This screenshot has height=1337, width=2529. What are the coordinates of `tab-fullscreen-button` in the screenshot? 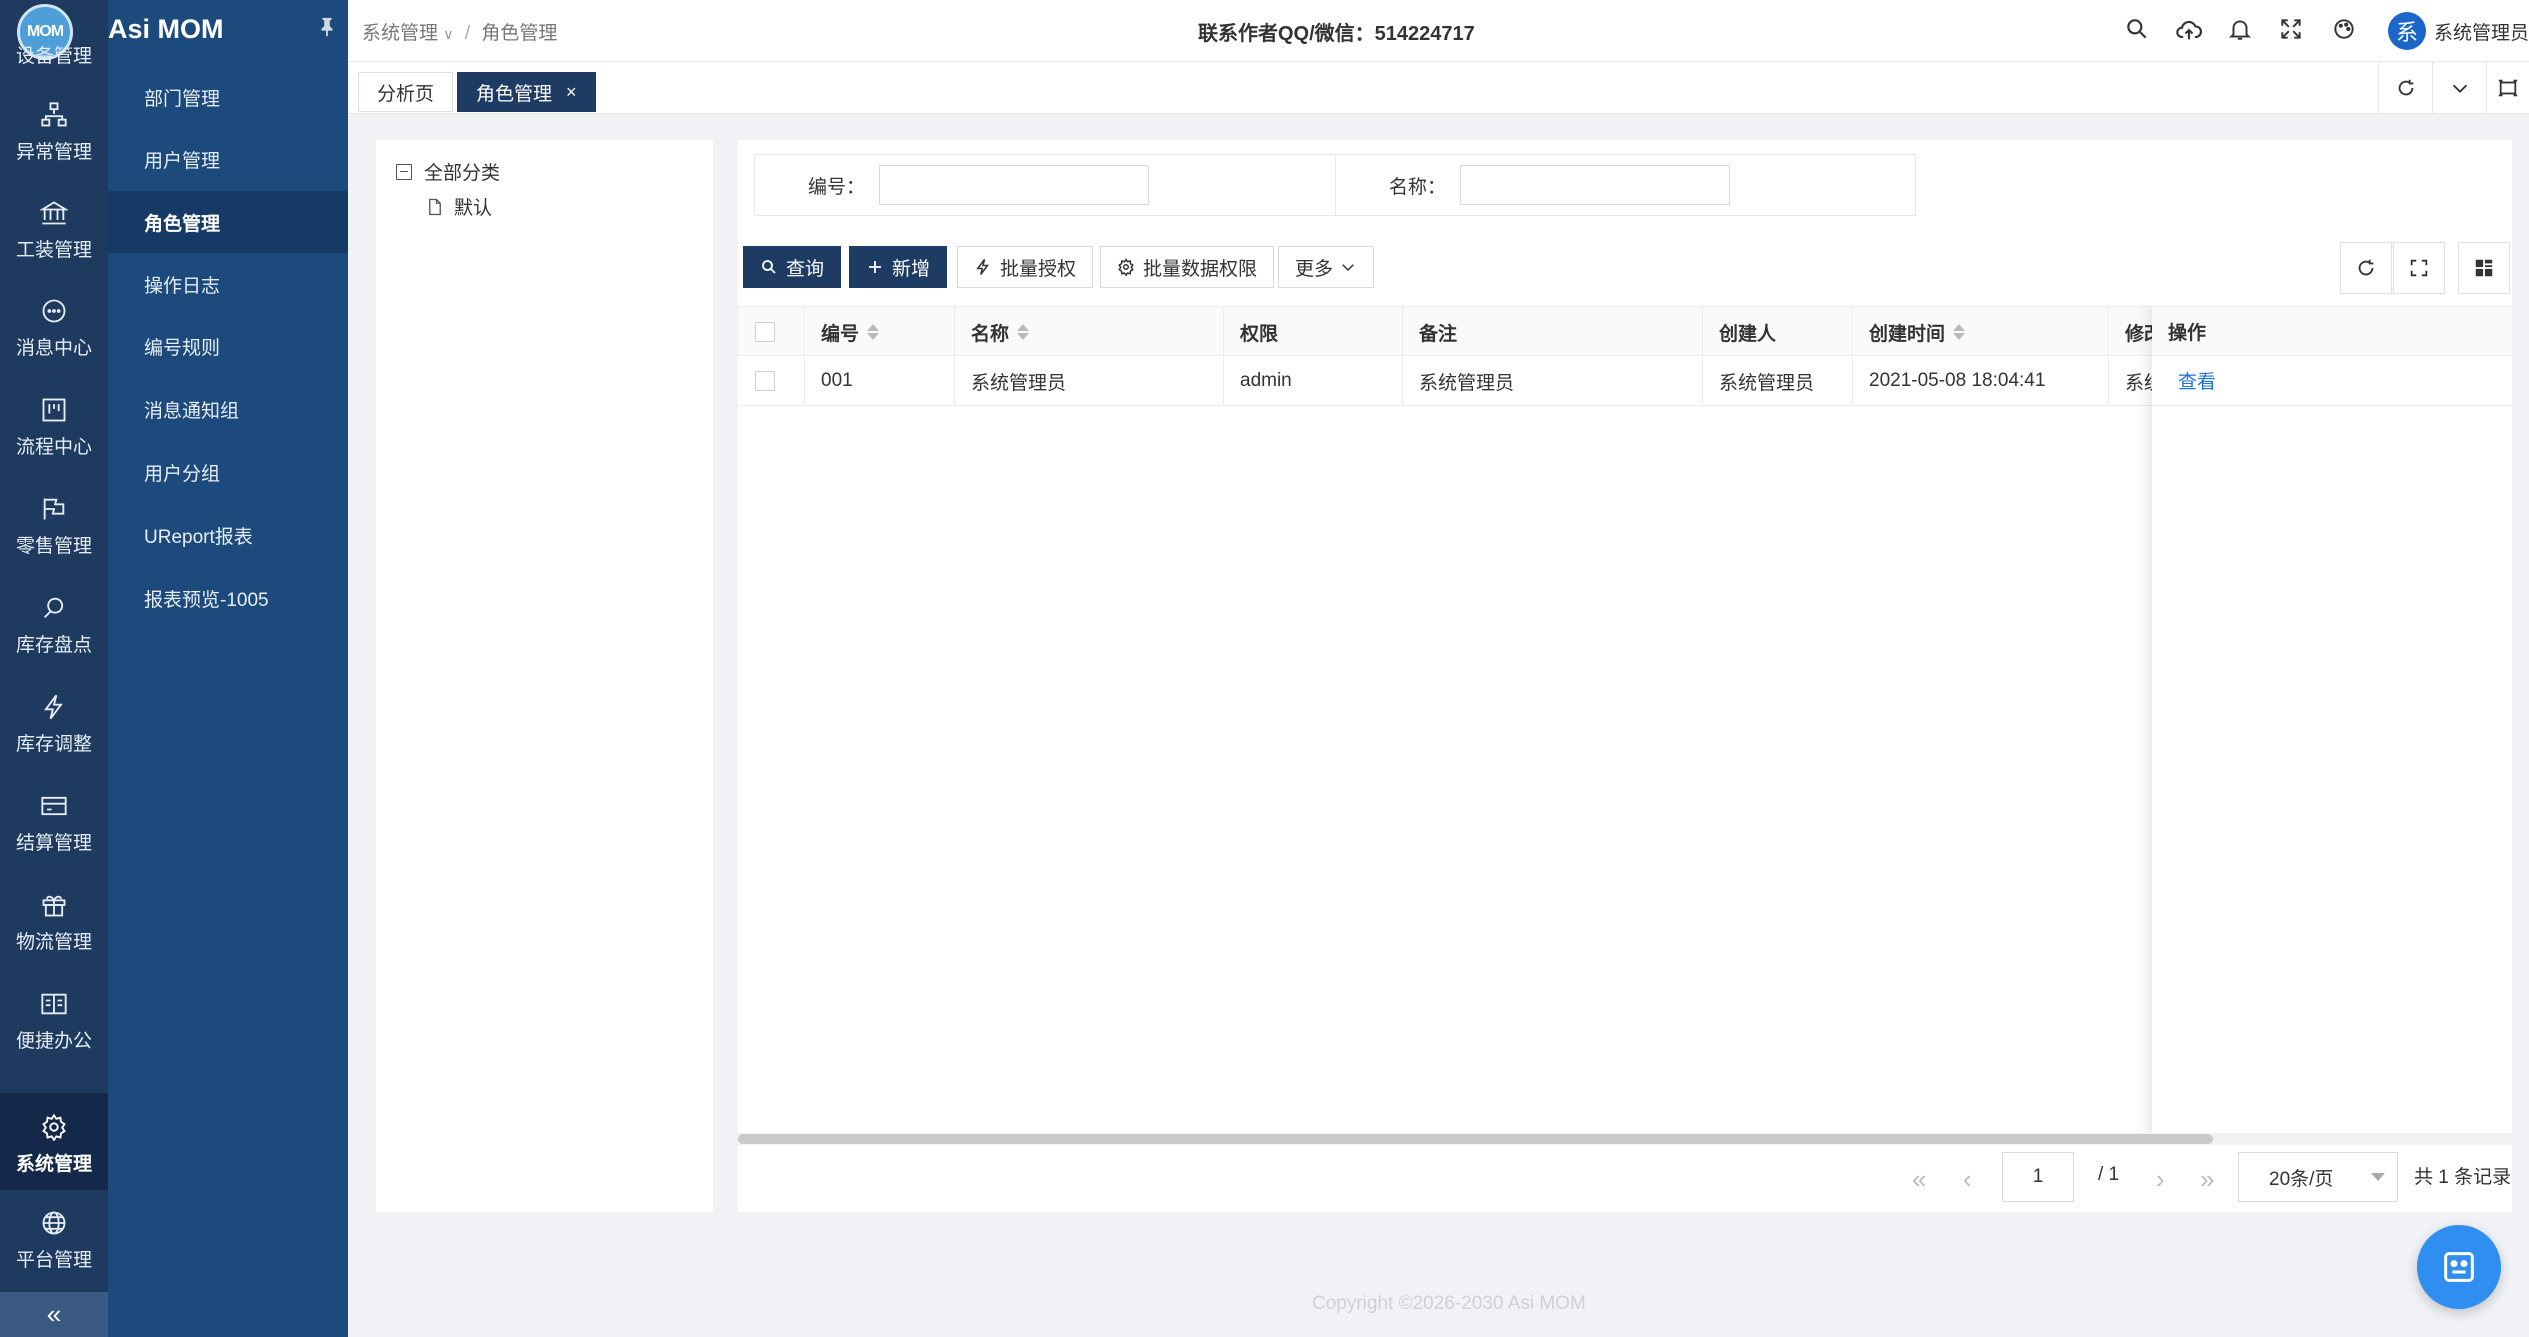 It's located at (2507, 88).